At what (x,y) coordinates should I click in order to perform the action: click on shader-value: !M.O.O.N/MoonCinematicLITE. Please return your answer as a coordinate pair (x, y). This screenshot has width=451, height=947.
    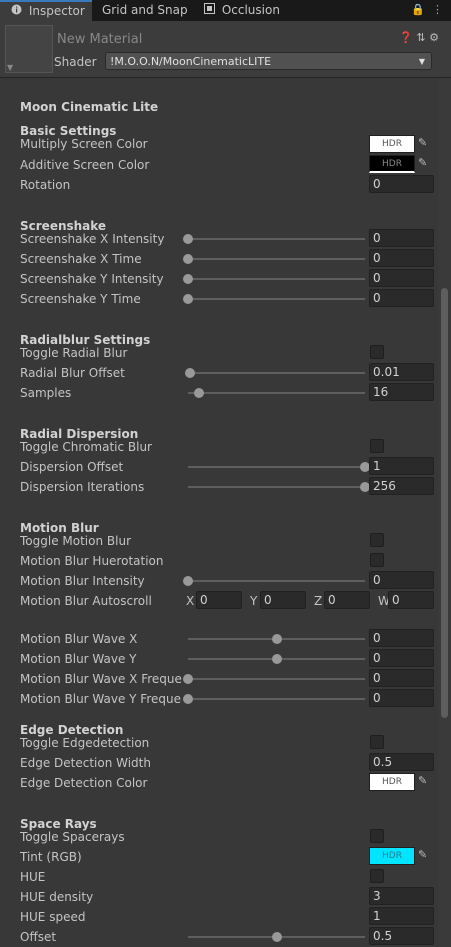
    Looking at the image, I should click on (191, 61).